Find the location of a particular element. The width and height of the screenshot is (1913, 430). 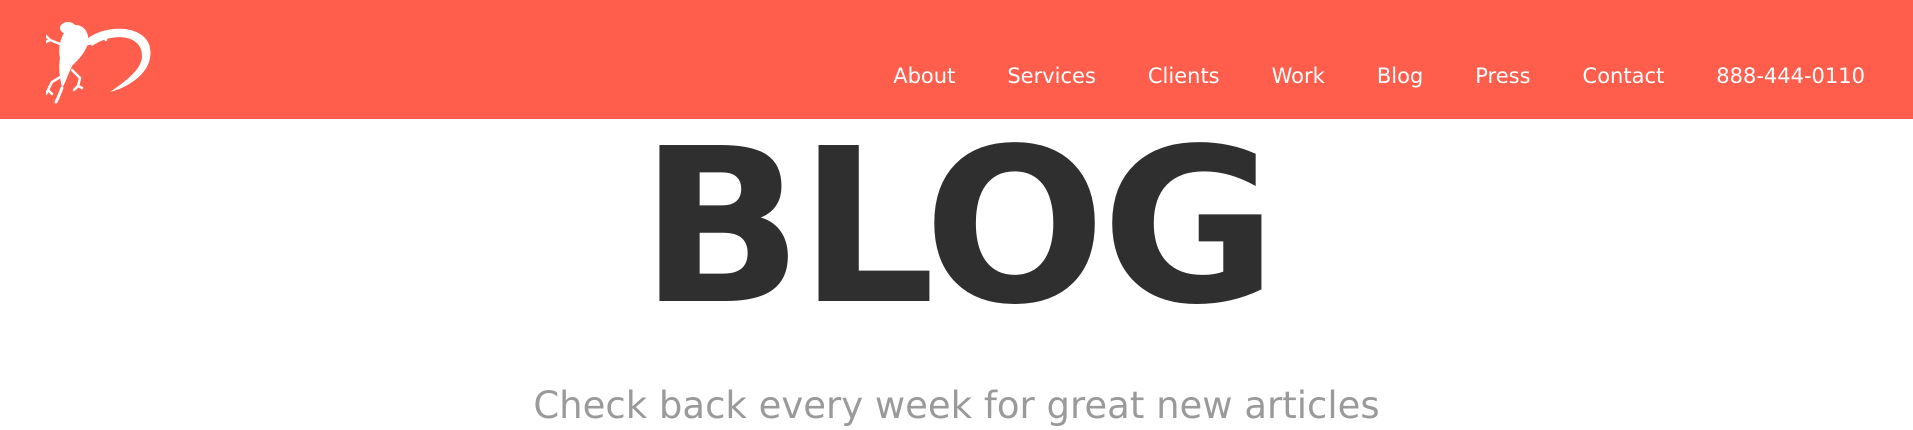

nav-item-phone: 888-444-0110 is located at coordinates (1790, 76).